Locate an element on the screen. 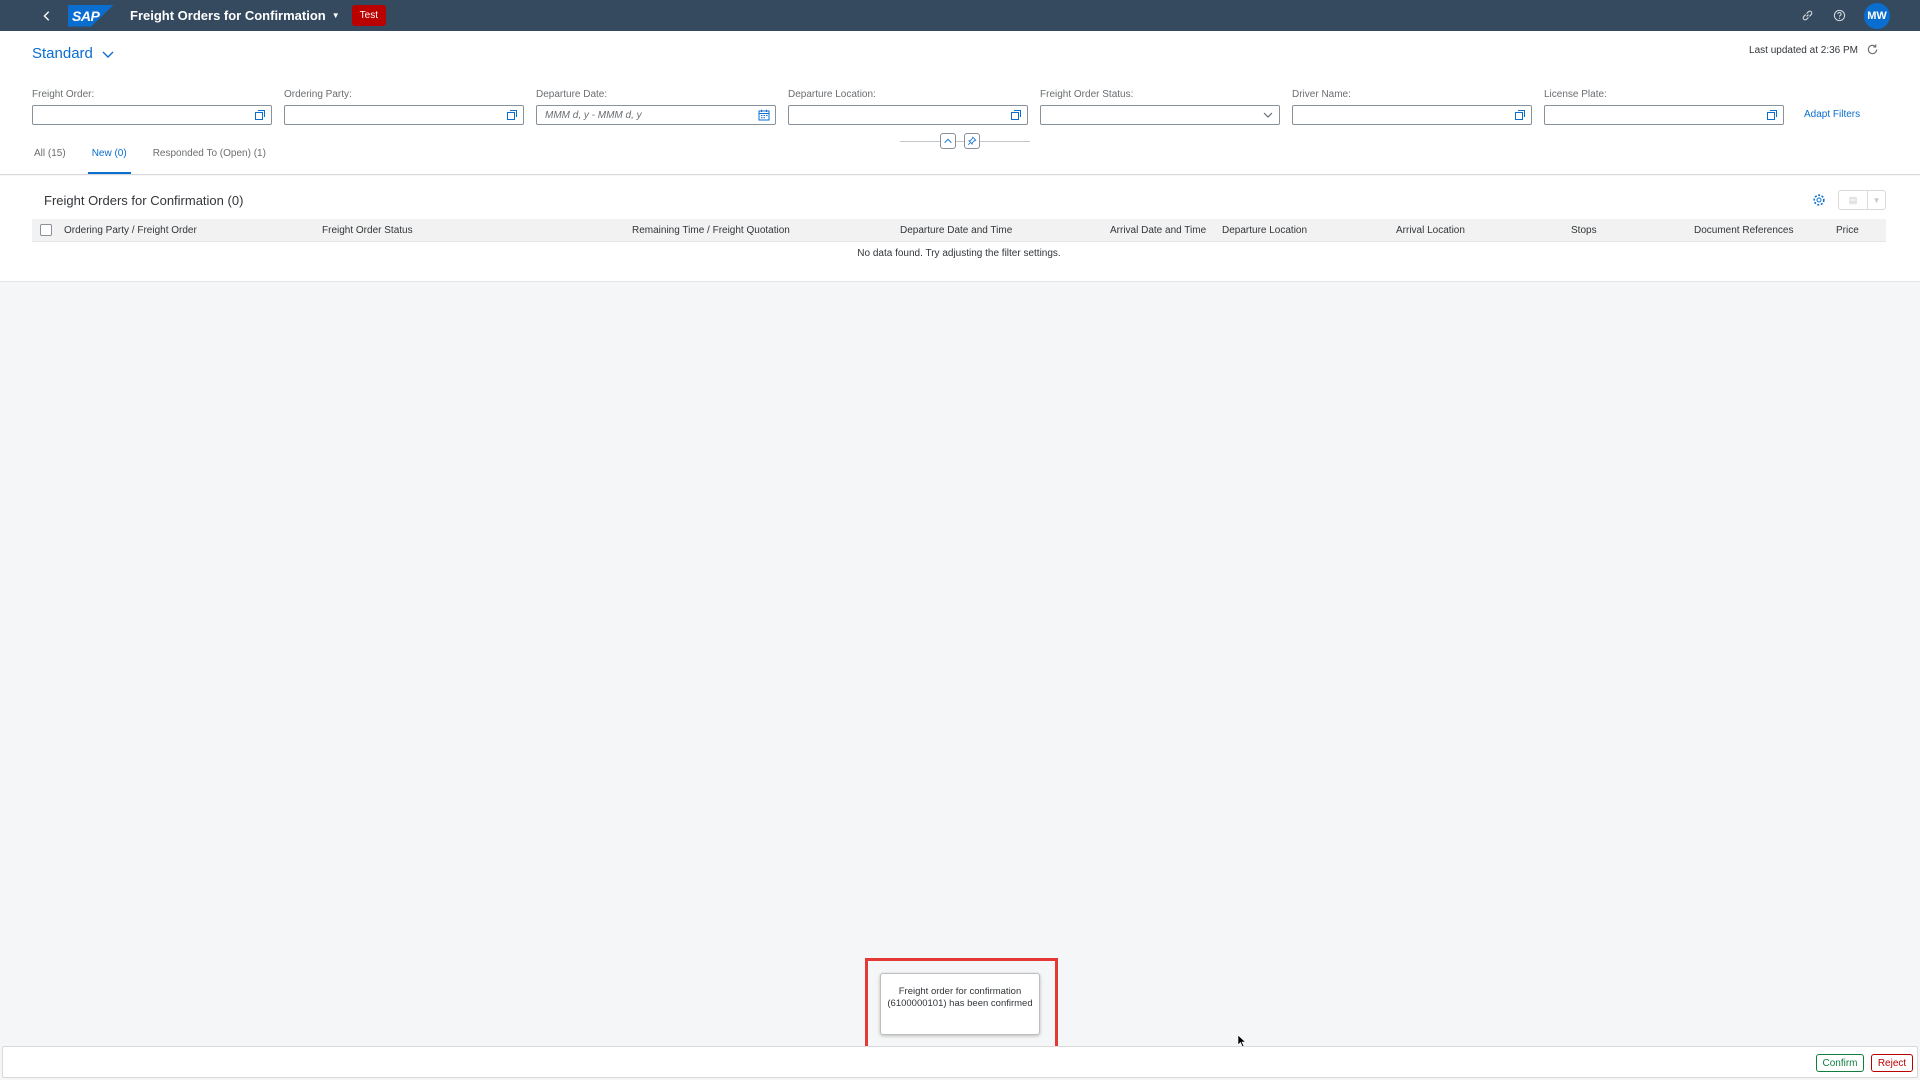 The width and height of the screenshot is (1920, 1080). column-header: Arrival Location is located at coordinates (1430, 230).